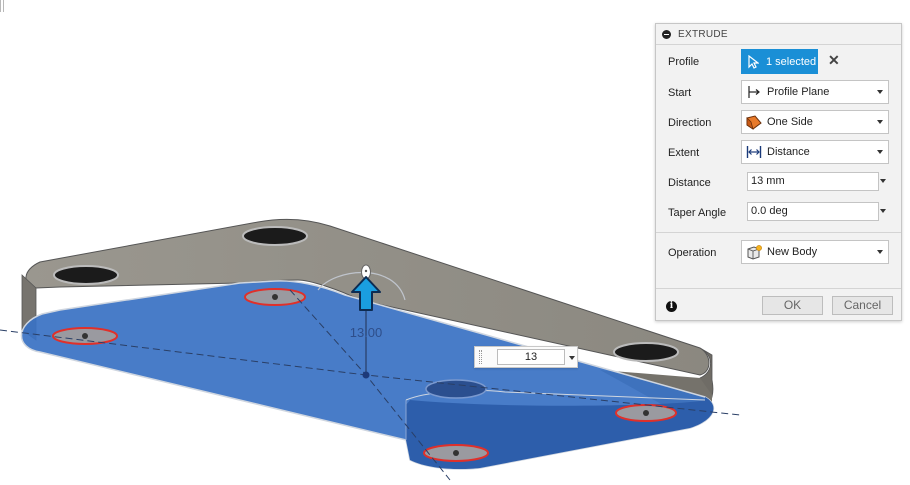  What do you see at coordinates (813, 211) in the screenshot?
I see `taper-angle-input: 0.0 deg` at bounding box center [813, 211].